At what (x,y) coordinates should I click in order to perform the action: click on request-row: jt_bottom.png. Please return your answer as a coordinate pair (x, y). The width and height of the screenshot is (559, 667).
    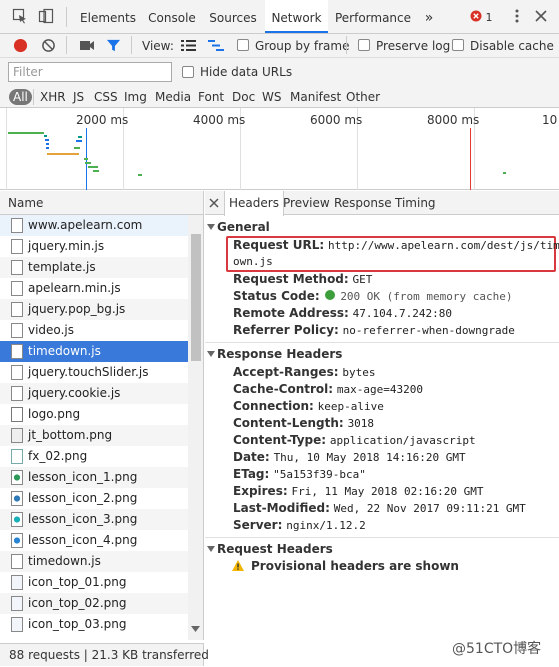
    Looking at the image, I should click on (94, 435).